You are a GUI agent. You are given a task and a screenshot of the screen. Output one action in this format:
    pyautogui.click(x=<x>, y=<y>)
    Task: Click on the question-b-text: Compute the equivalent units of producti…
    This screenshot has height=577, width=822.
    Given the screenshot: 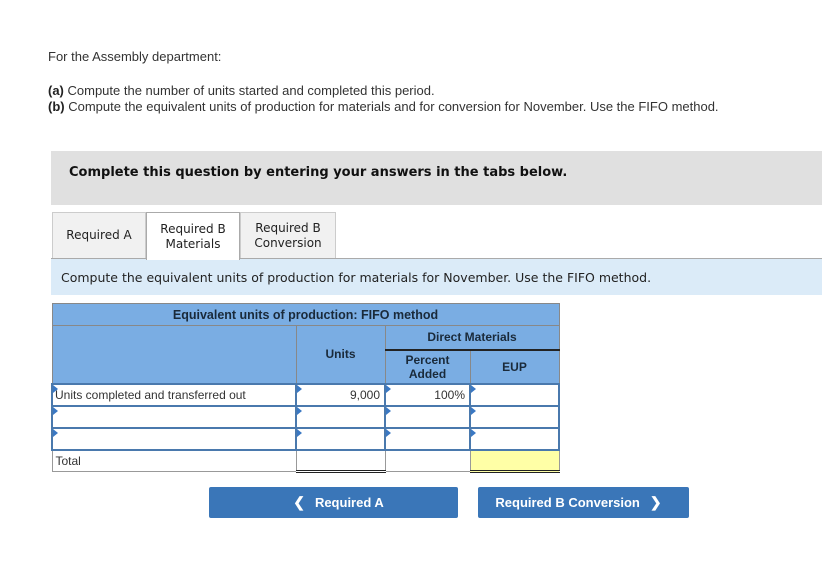 What is the action you would take?
    pyautogui.click(x=391, y=106)
    